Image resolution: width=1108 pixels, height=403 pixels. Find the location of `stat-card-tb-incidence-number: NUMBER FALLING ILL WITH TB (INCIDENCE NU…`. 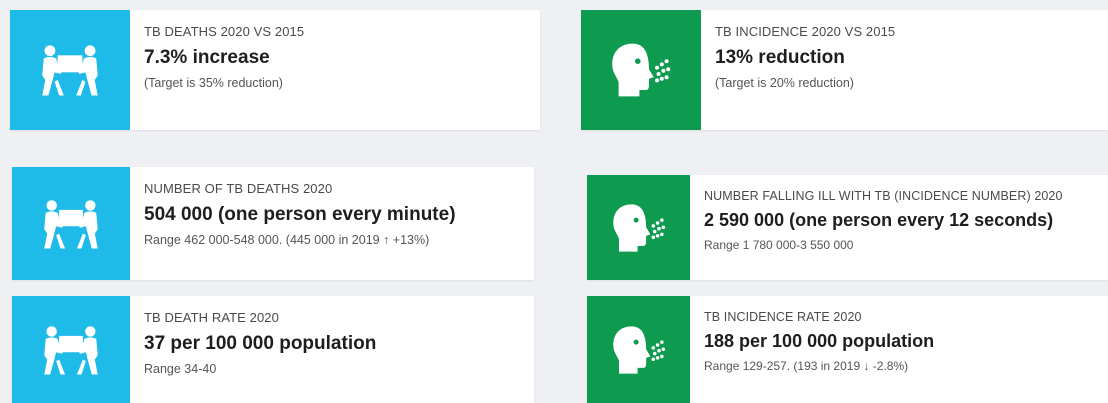

stat-card-tb-incidence-number: NUMBER FALLING ILL WITH TB (INCIDENCE NU… is located at coordinates (847, 227).